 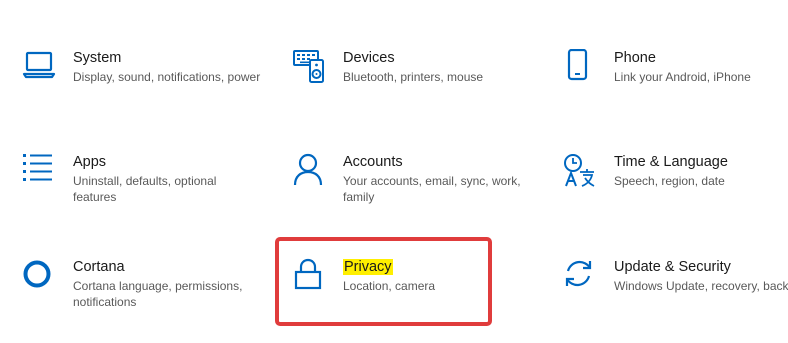 I want to click on phone-icon, so click(x=581, y=67).